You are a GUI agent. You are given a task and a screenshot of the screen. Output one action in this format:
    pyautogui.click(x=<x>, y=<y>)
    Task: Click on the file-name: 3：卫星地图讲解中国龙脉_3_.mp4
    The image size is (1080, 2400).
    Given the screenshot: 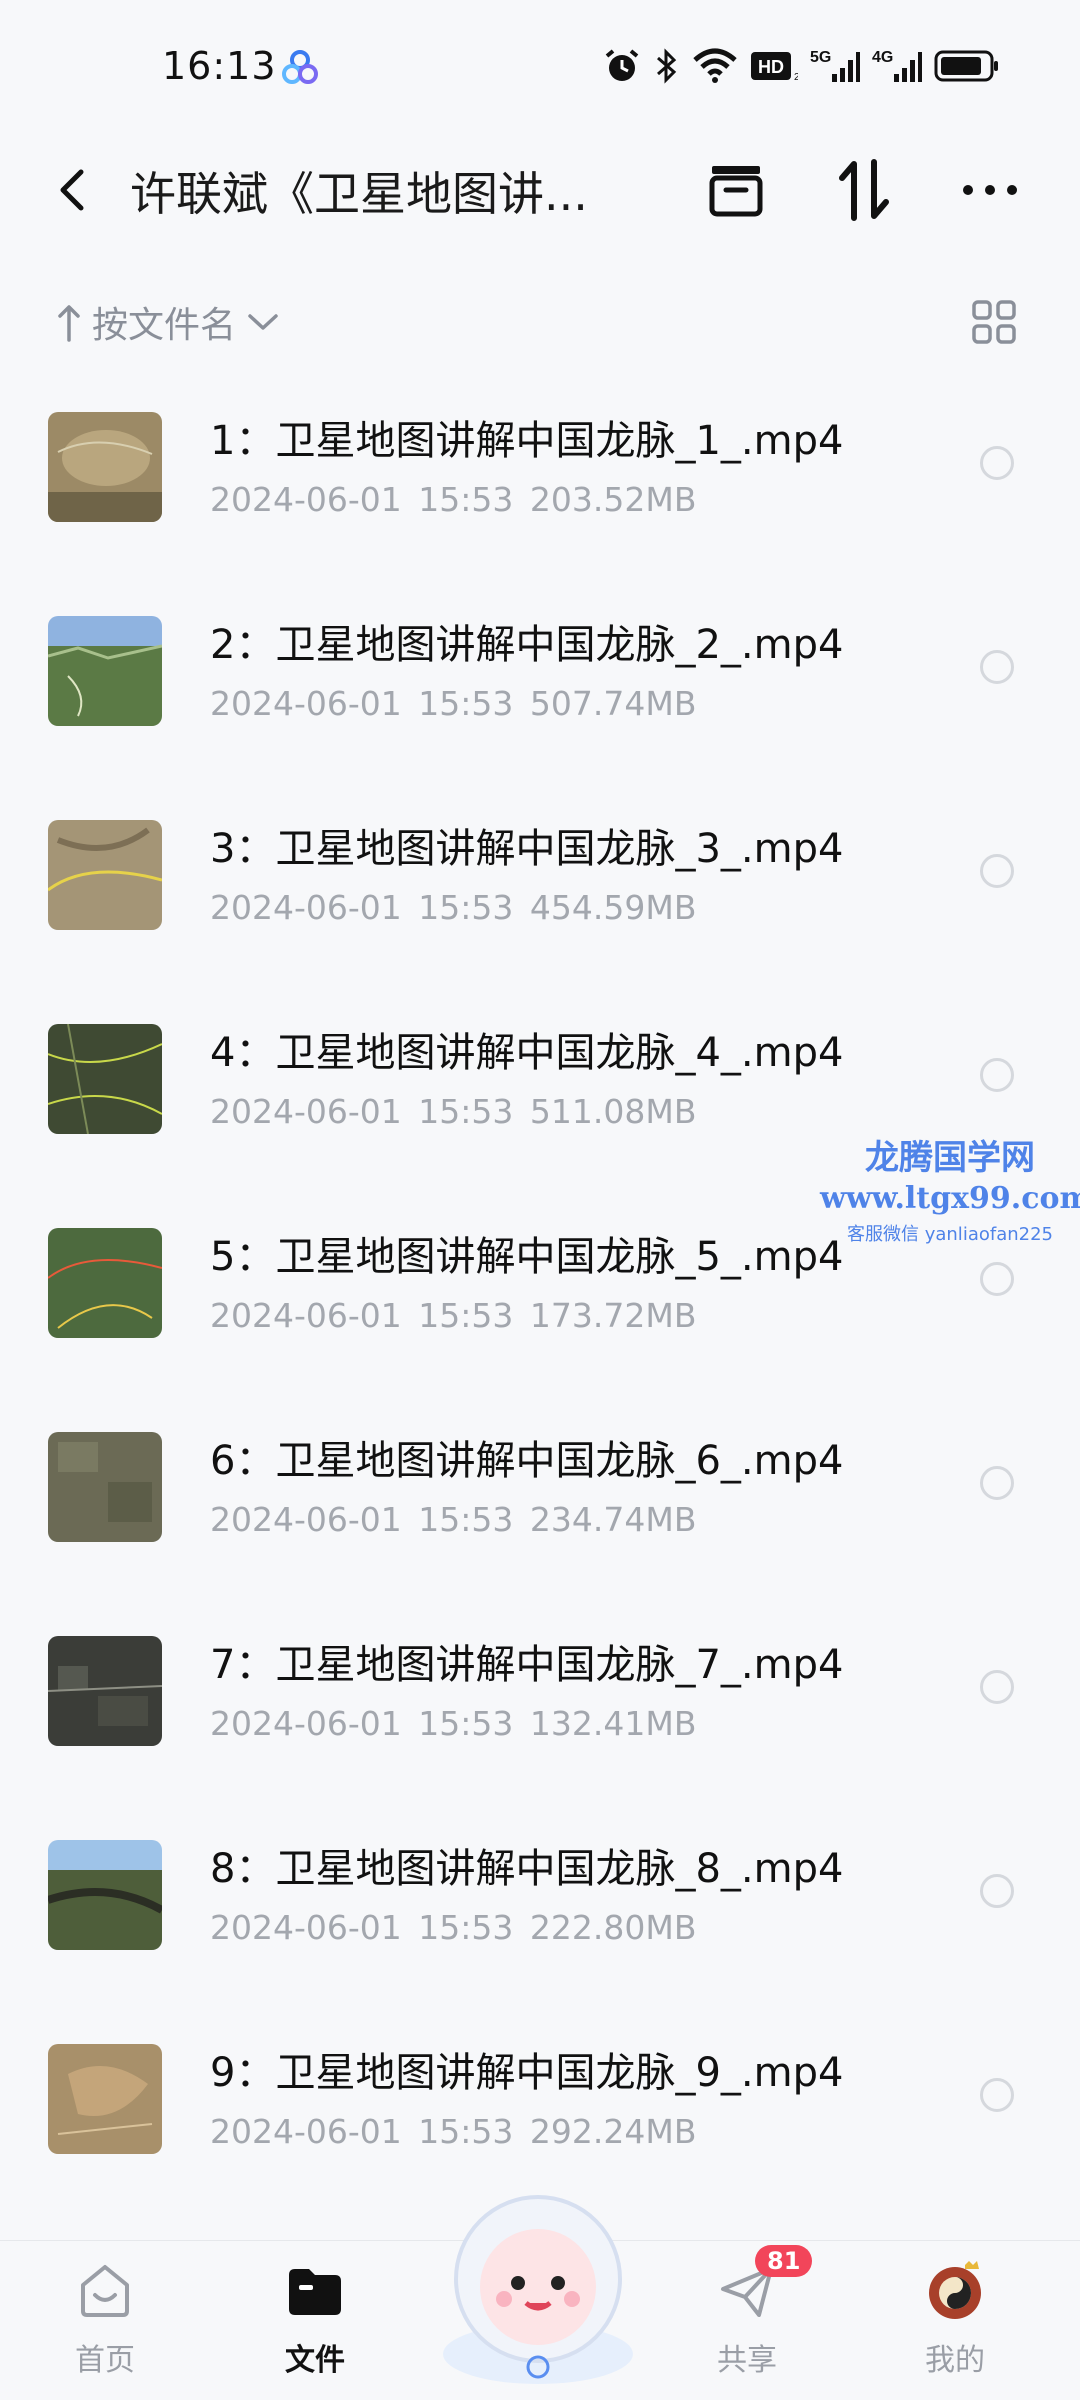 What is the action you would take?
    pyautogui.click(x=527, y=849)
    